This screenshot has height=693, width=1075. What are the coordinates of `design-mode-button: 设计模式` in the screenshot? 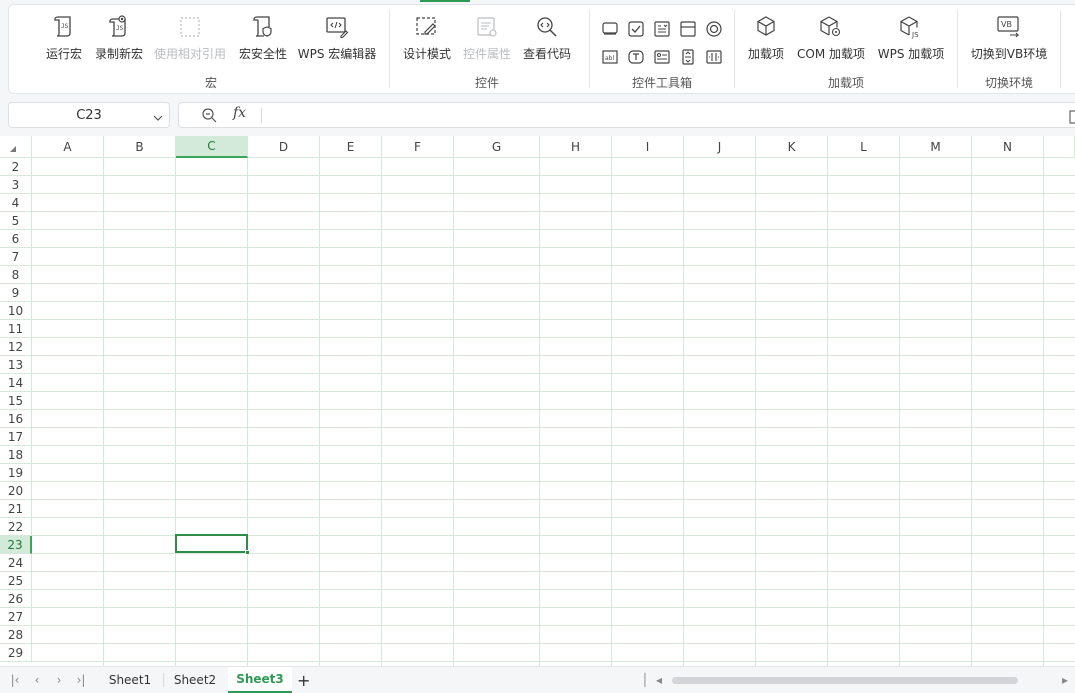 It's located at (427, 39).